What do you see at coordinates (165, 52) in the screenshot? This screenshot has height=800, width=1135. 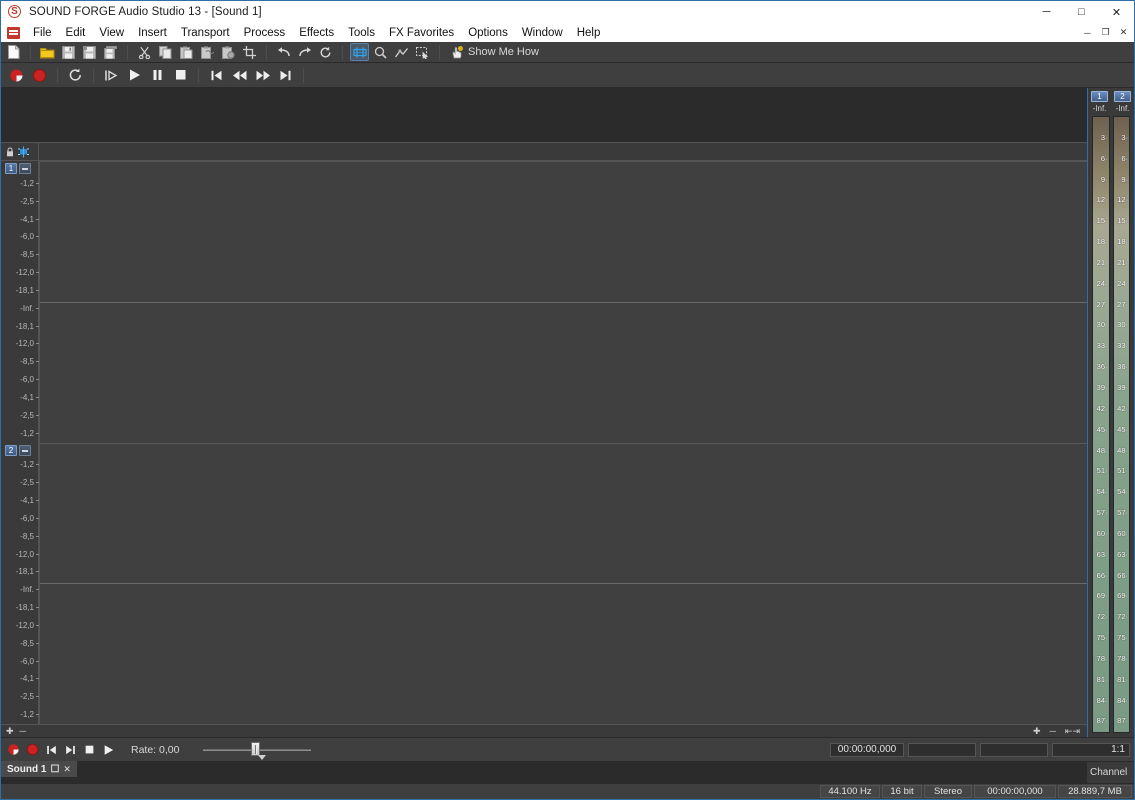 I see `copy-button` at bounding box center [165, 52].